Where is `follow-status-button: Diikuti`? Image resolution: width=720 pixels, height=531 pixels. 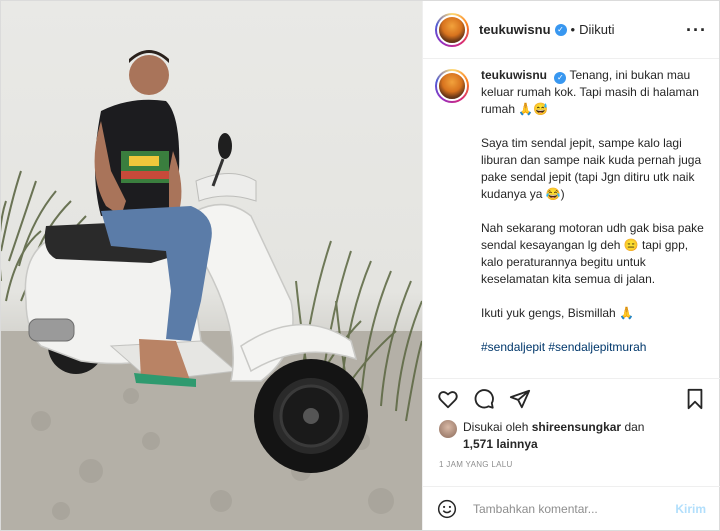
follow-status-button: Diikuti is located at coordinates (596, 29).